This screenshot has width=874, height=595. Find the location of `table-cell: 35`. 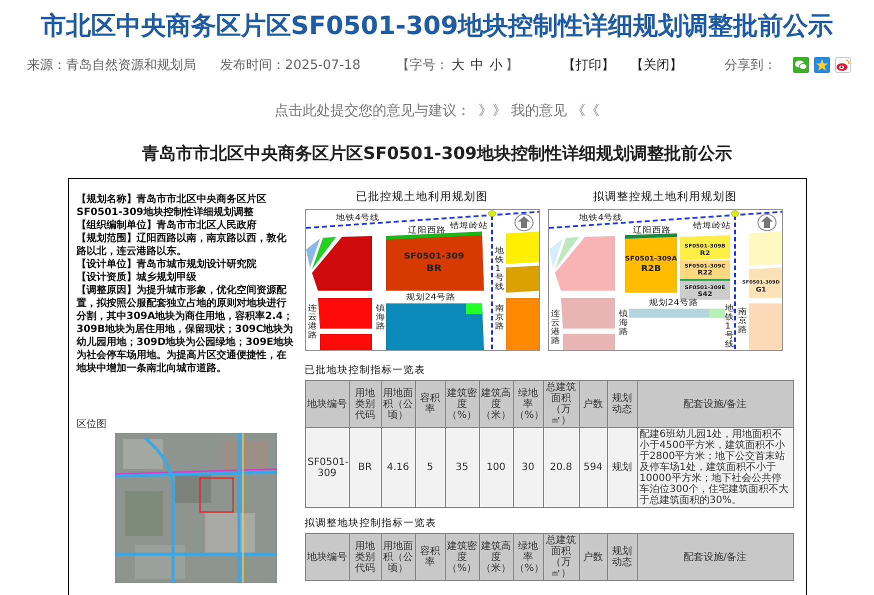

table-cell: 35 is located at coordinates (462, 468).